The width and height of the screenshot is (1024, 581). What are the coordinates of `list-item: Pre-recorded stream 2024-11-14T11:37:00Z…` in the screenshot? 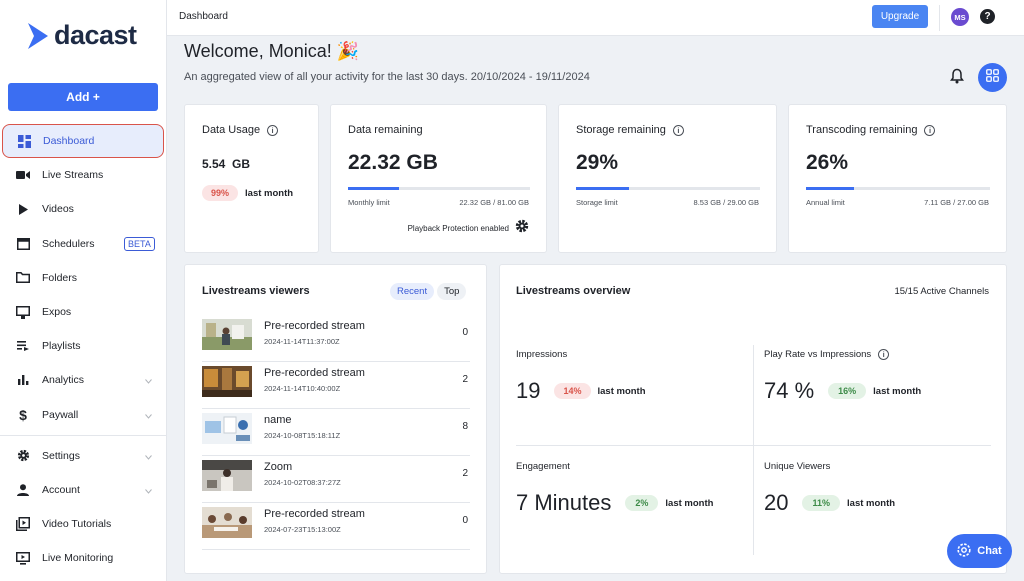 It's located at (336, 338).